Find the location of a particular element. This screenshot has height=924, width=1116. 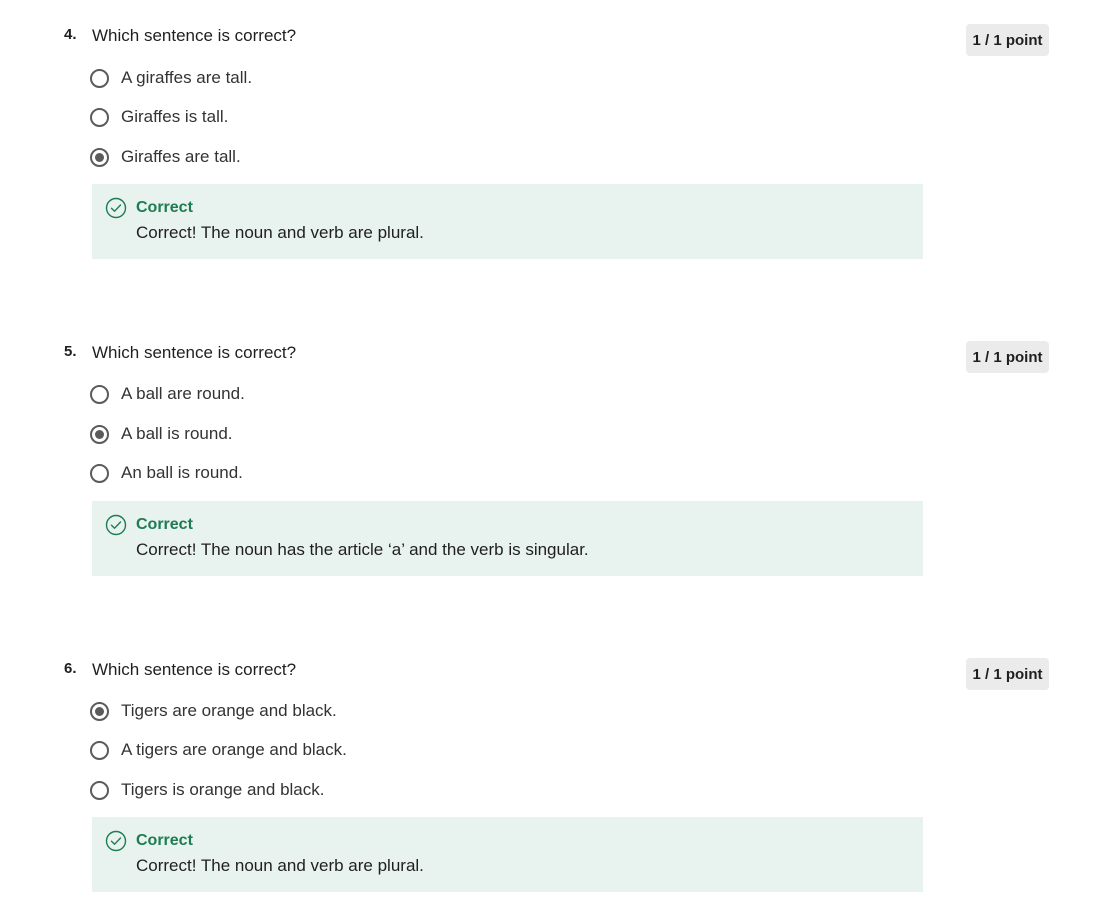

answer-option: Tigers are orange and black. is located at coordinates (213, 711).